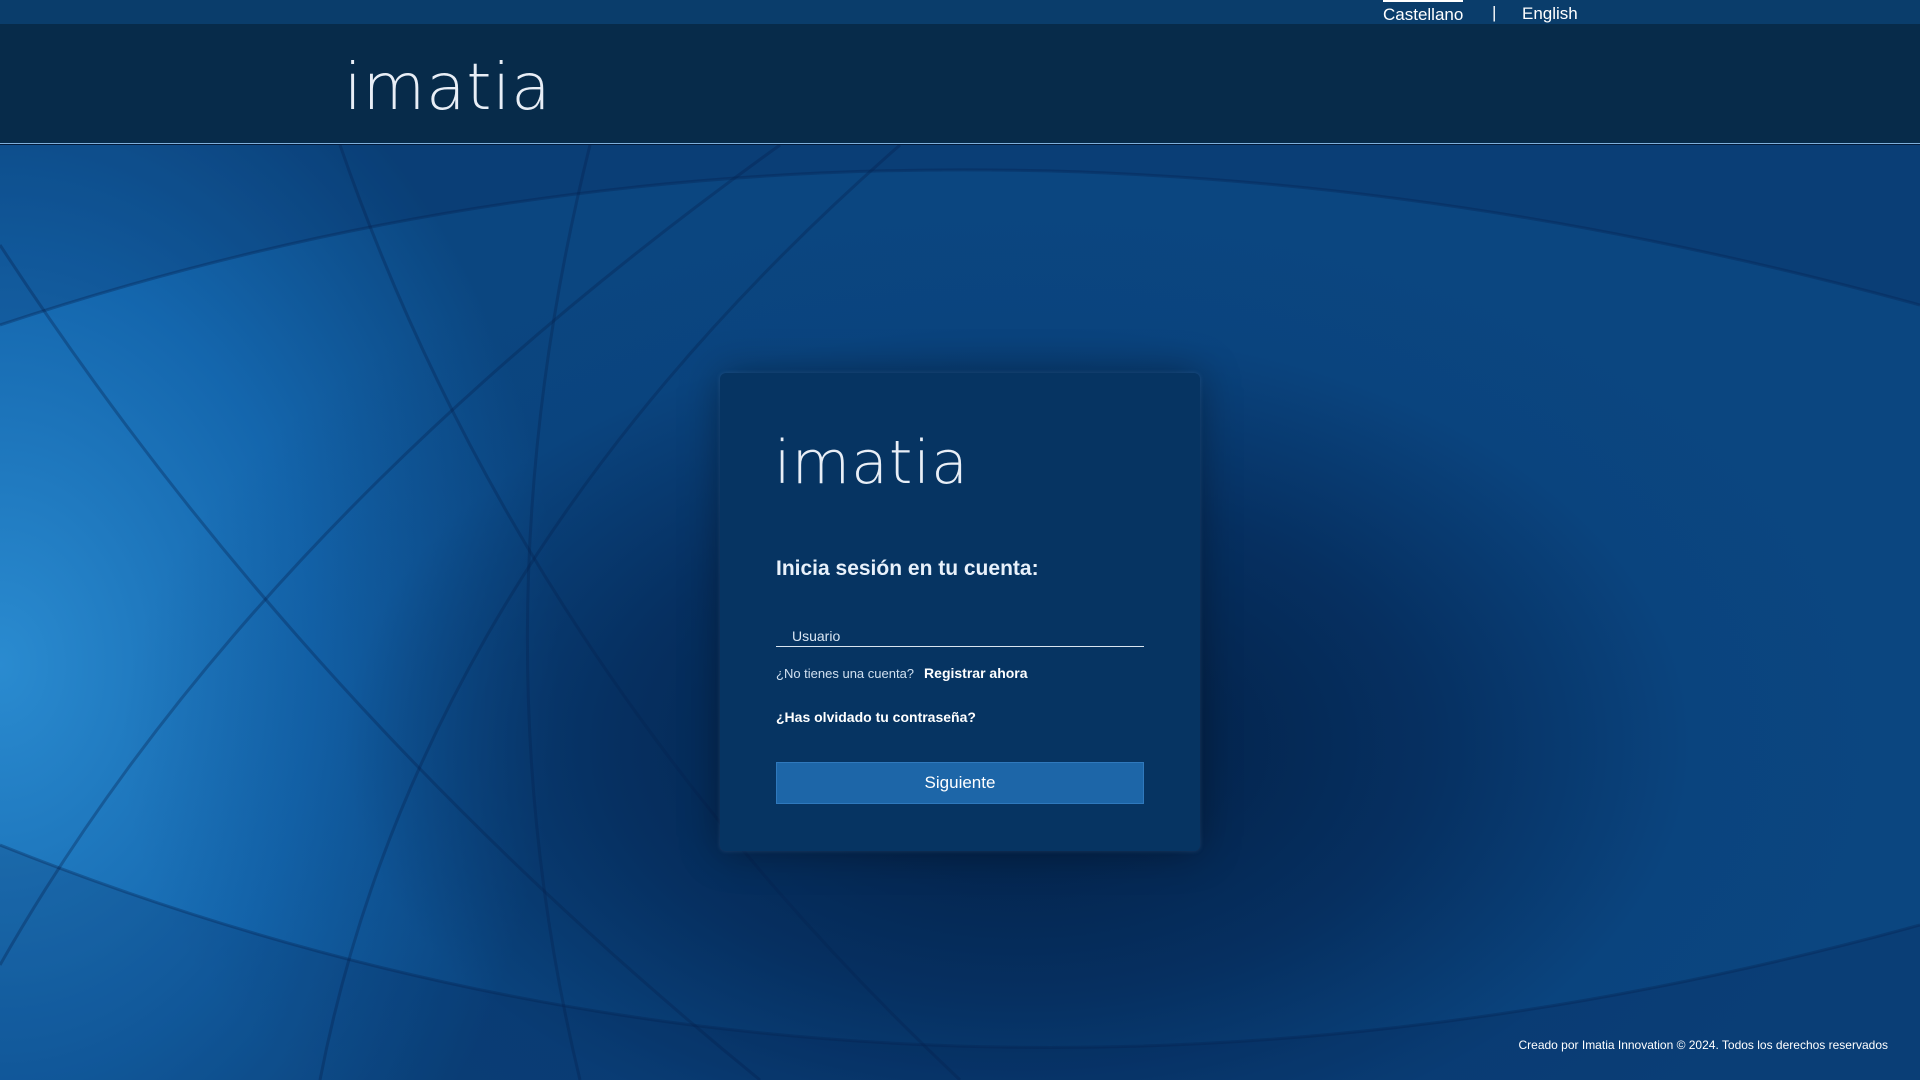  Describe the element at coordinates (447, 88) in the screenshot. I see `header-logo: imatia` at that location.